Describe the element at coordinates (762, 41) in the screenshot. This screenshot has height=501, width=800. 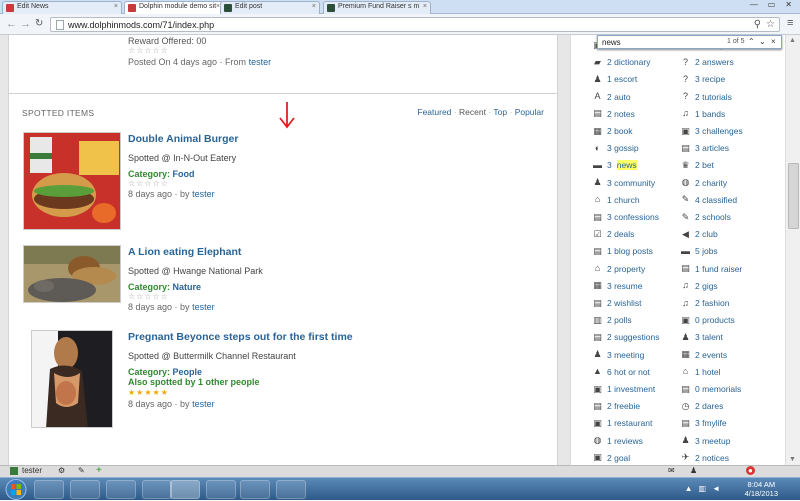
I see `find-next-icon: ⌄` at that location.